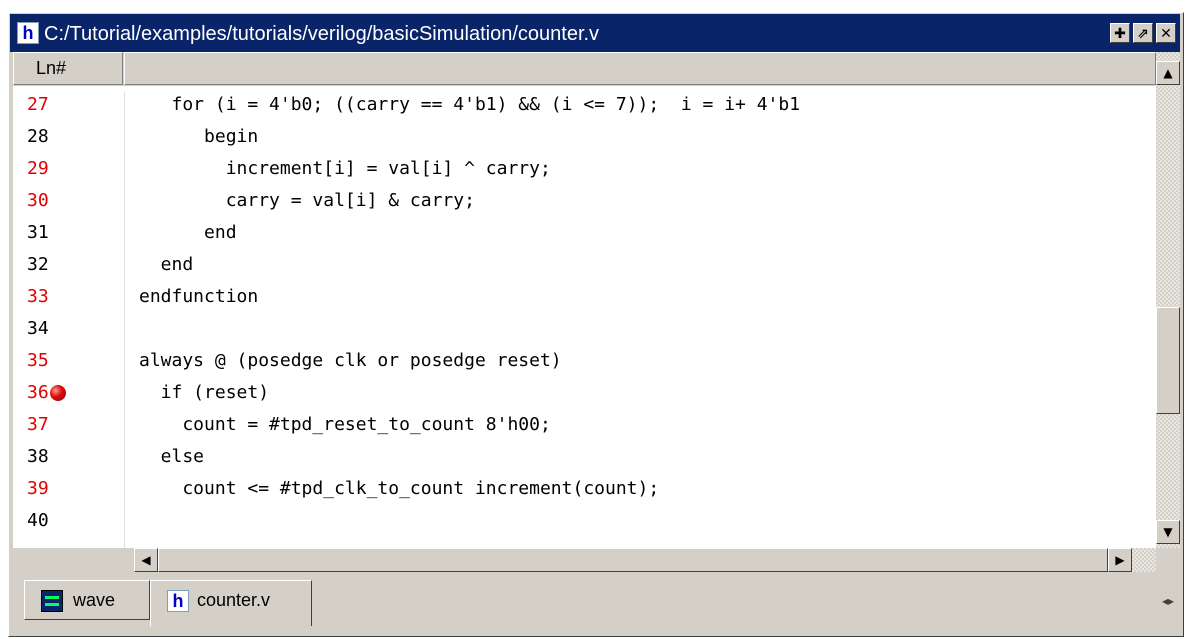 The width and height of the screenshot is (1186, 639). I want to click on close-icon: ✕, so click(1166, 34).